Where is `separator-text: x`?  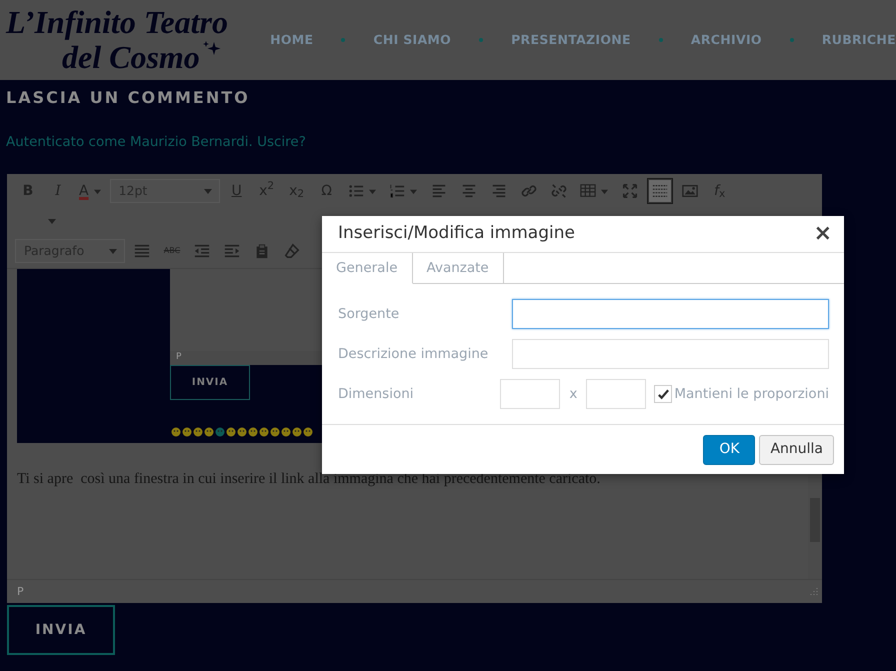
separator-text: x is located at coordinates (573, 394).